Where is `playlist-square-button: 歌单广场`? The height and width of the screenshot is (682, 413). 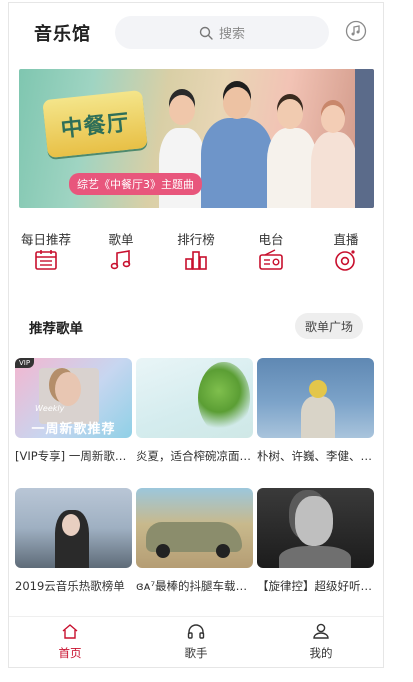 playlist-square-button: 歌单广场 is located at coordinates (329, 326).